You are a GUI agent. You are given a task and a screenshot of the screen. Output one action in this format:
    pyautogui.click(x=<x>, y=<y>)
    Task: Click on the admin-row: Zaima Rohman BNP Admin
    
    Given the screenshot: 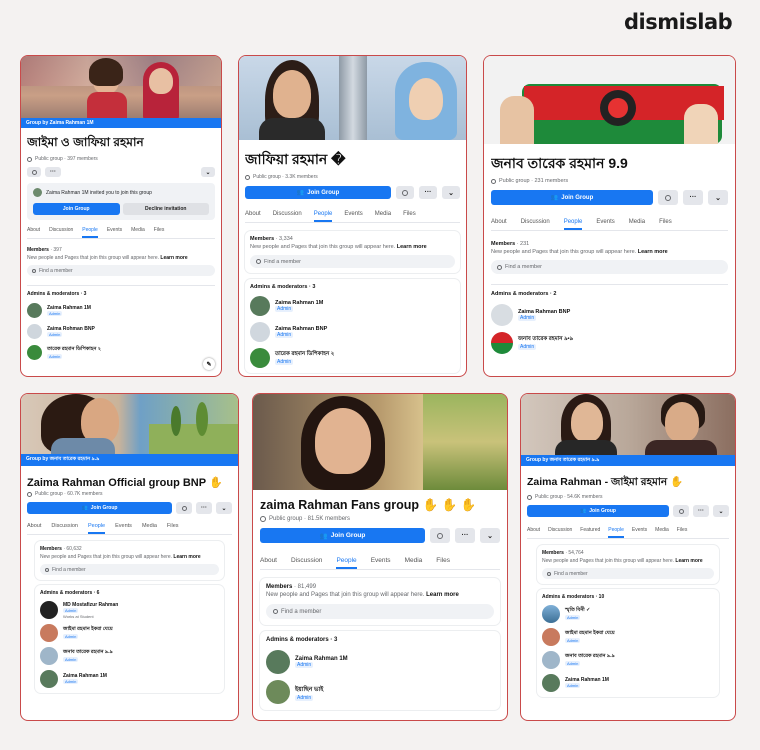 What is the action you would take?
    pyautogui.click(x=121, y=331)
    